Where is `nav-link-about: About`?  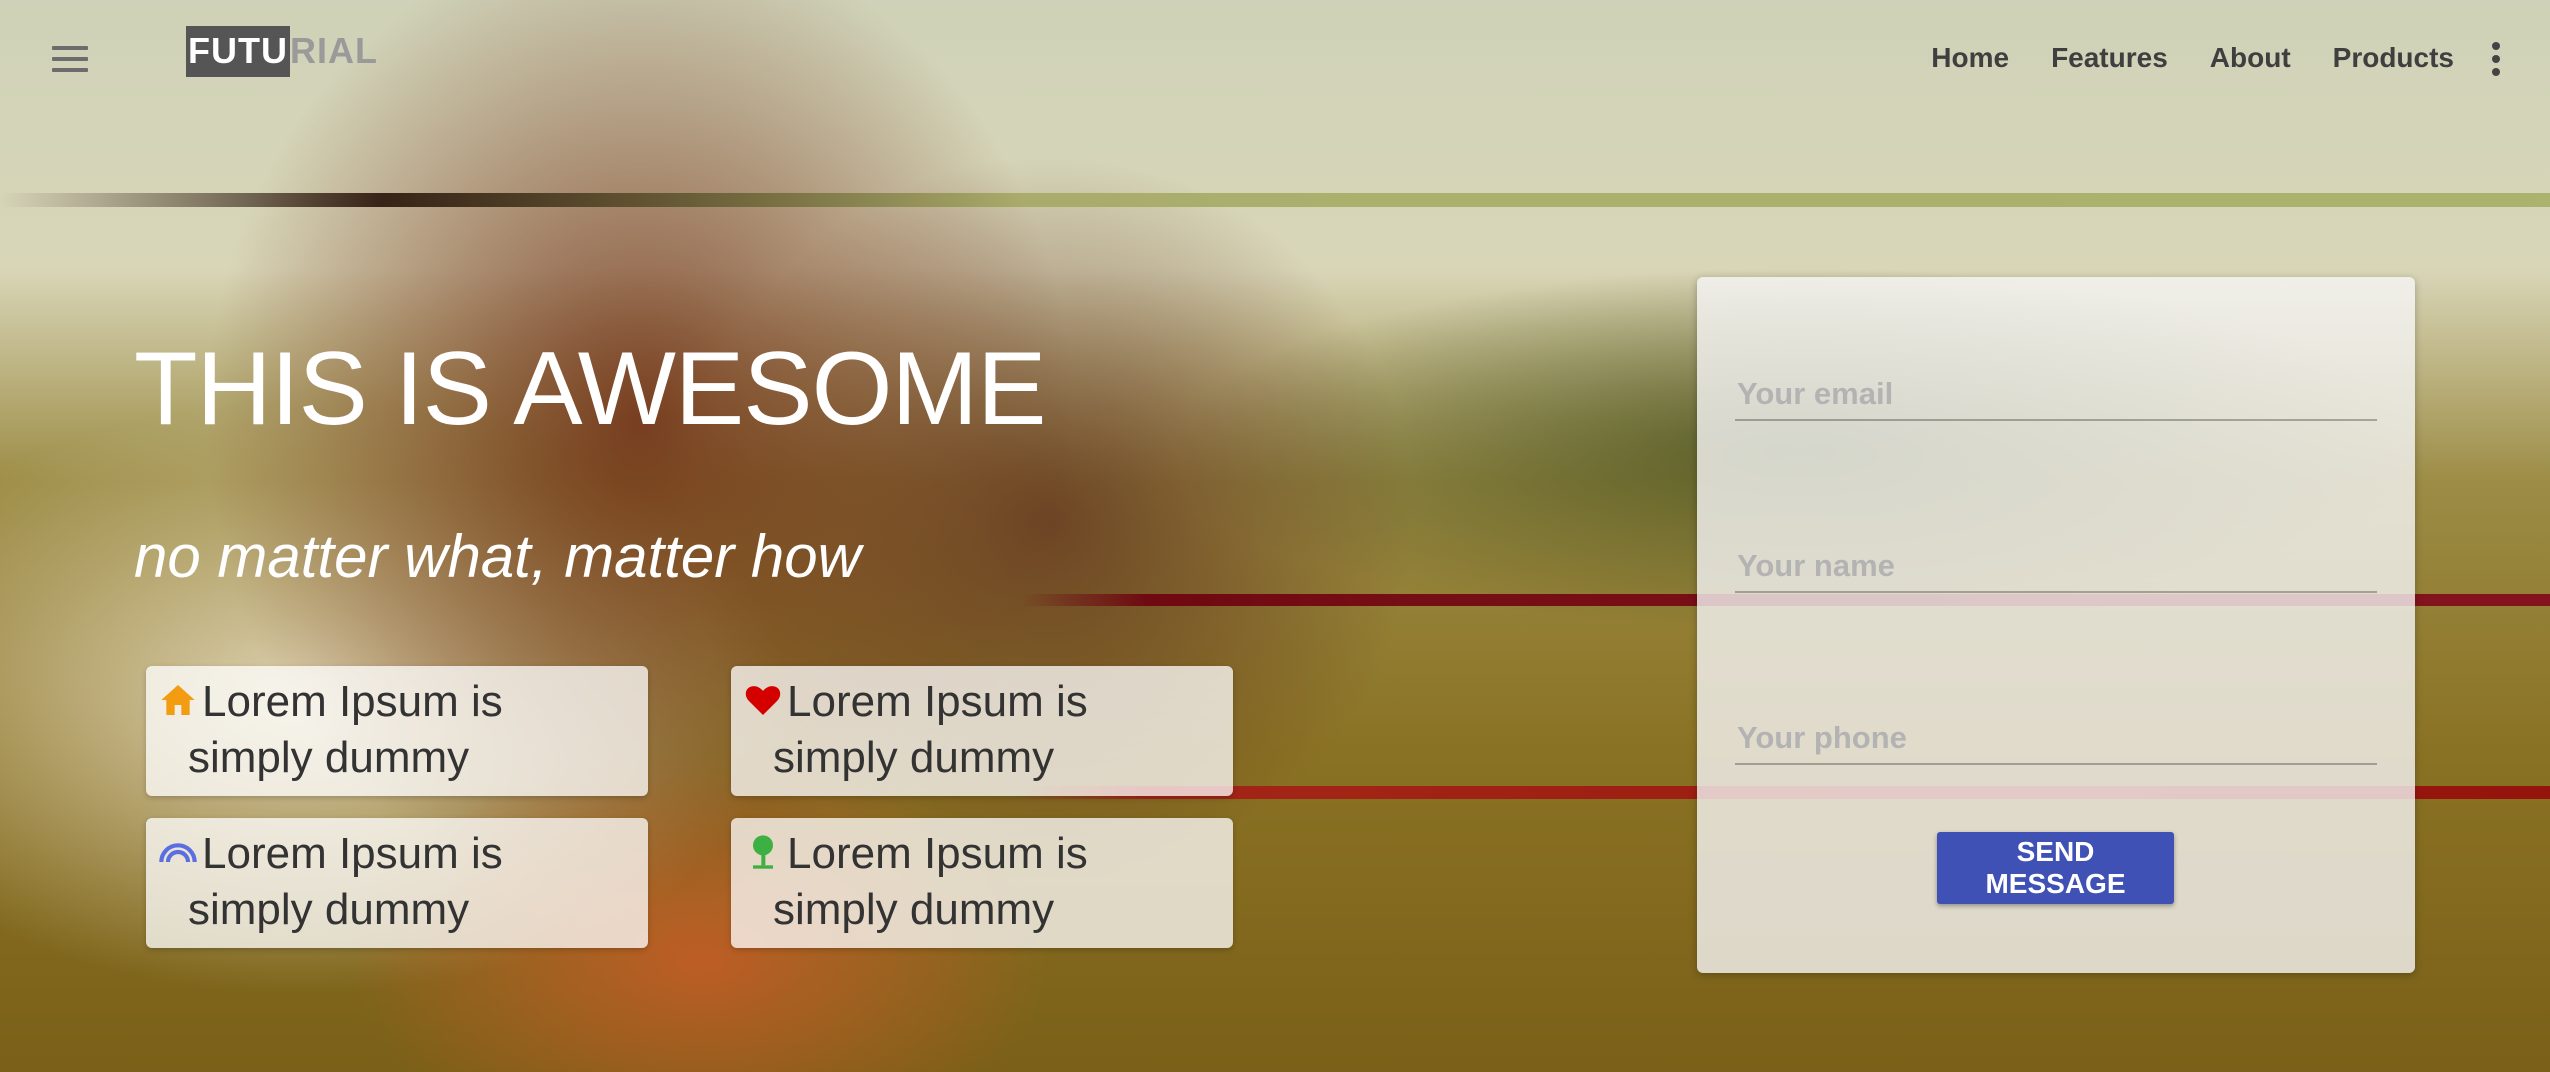
nav-link-about: About is located at coordinates (2250, 58).